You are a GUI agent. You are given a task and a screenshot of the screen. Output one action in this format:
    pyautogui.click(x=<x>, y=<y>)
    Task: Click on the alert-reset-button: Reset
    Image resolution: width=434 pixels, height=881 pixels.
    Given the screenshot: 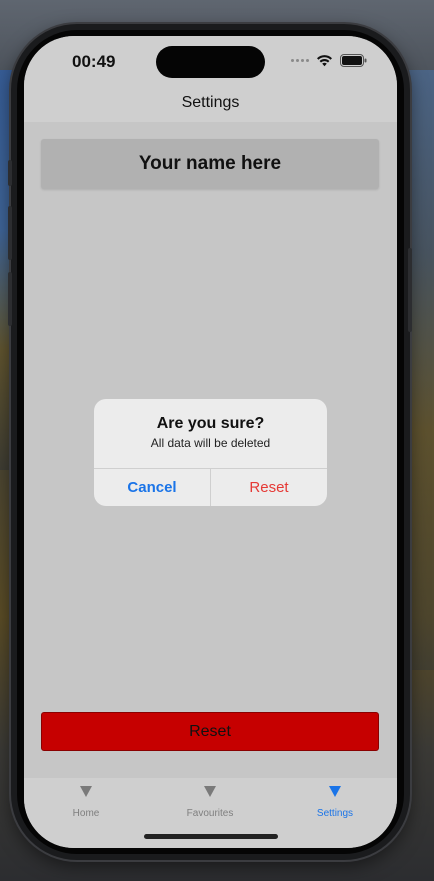 What is the action you would take?
    pyautogui.click(x=269, y=487)
    